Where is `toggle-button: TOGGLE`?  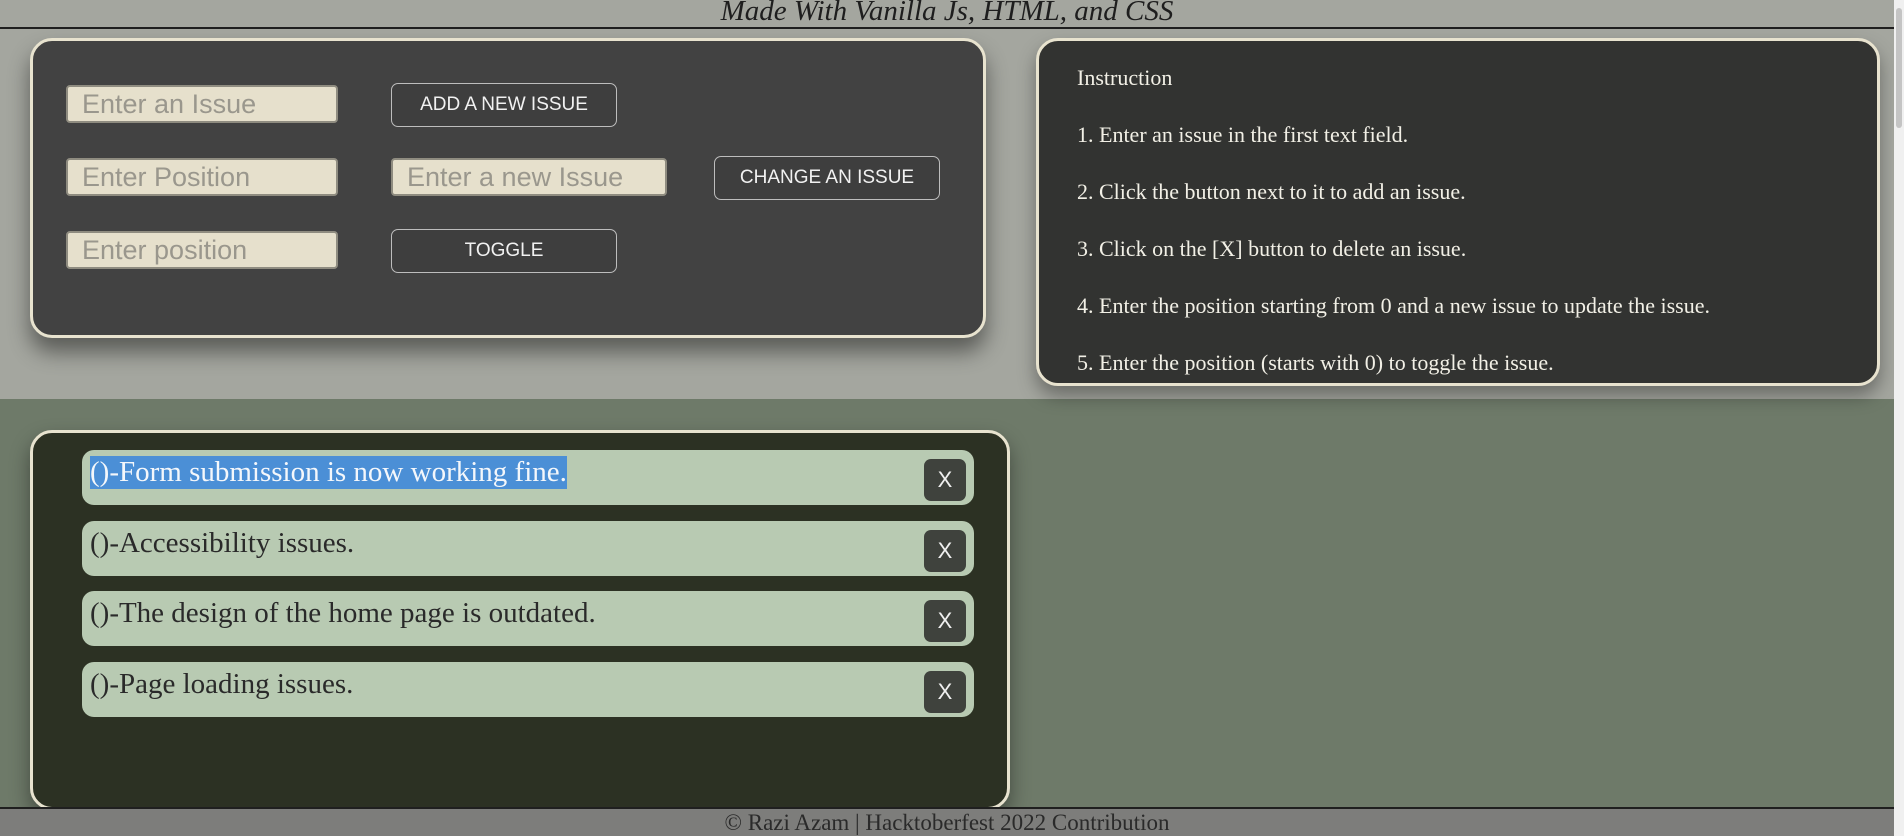
toggle-button: TOGGLE is located at coordinates (504, 251).